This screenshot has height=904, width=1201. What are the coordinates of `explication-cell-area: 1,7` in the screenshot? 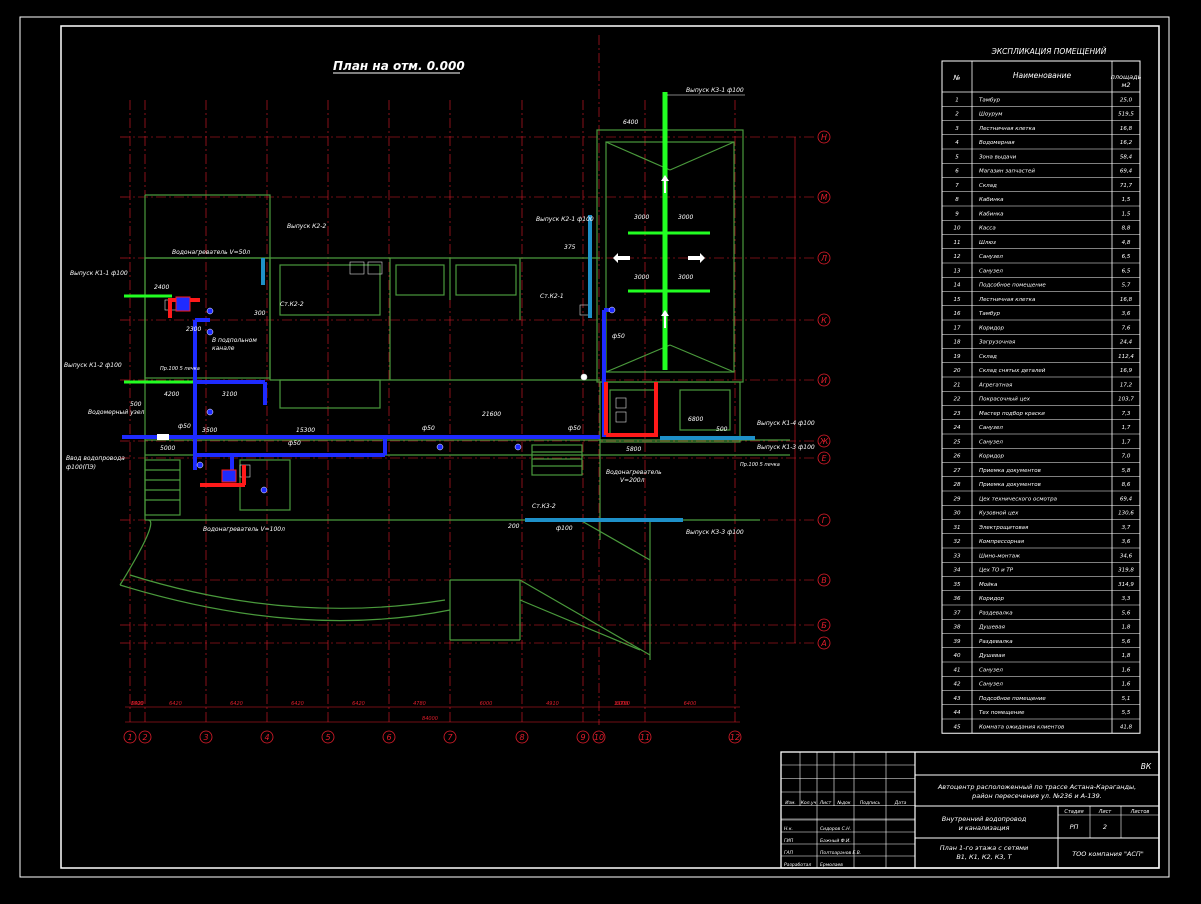 It's located at (1126, 442).